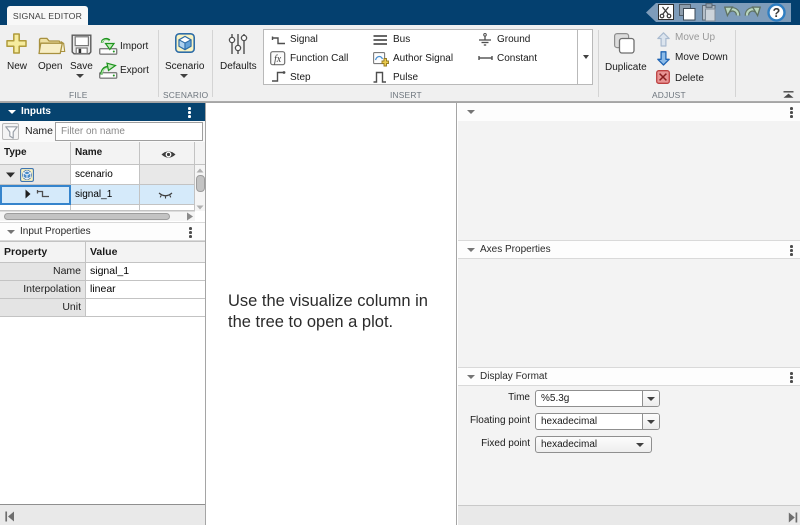  What do you see at coordinates (278, 59) in the screenshot?
I see `svg-text: fx` at bounding box center [278, 59].